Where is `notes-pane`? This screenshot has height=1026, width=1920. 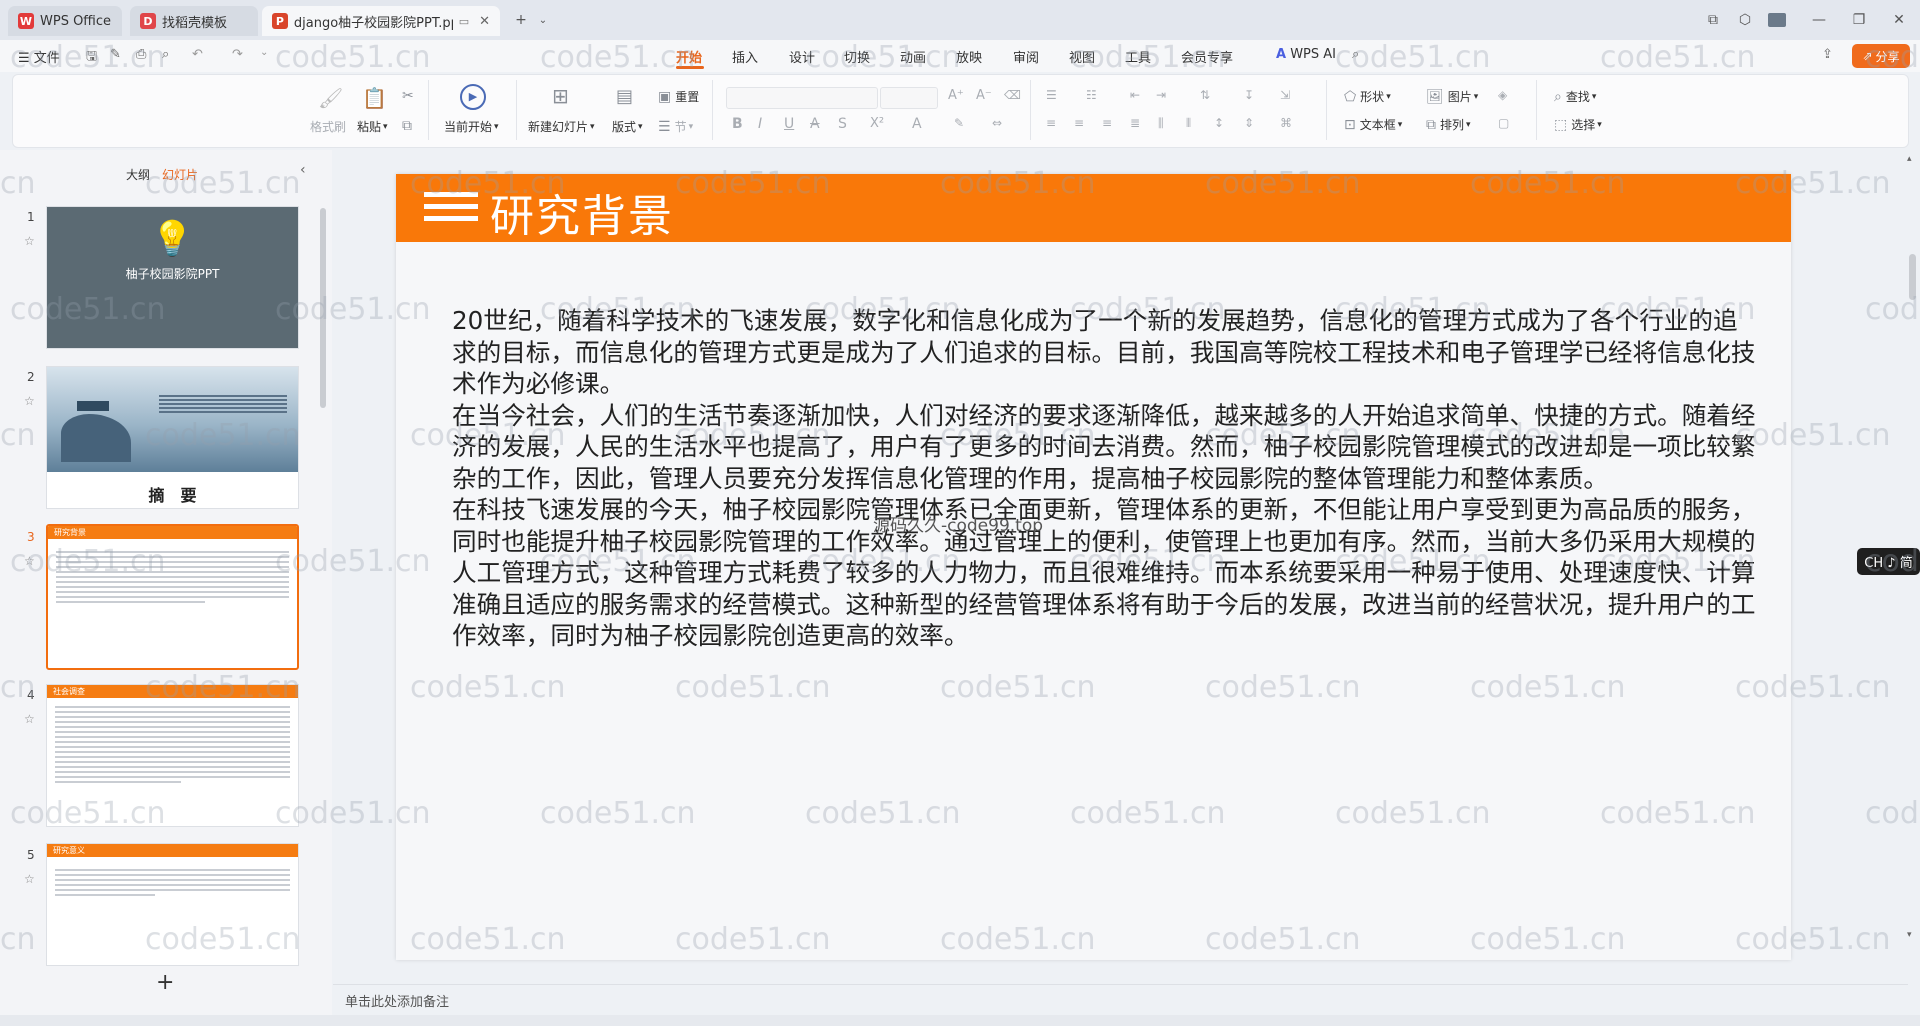 notes-pane is located at coordinates (1120, 999).